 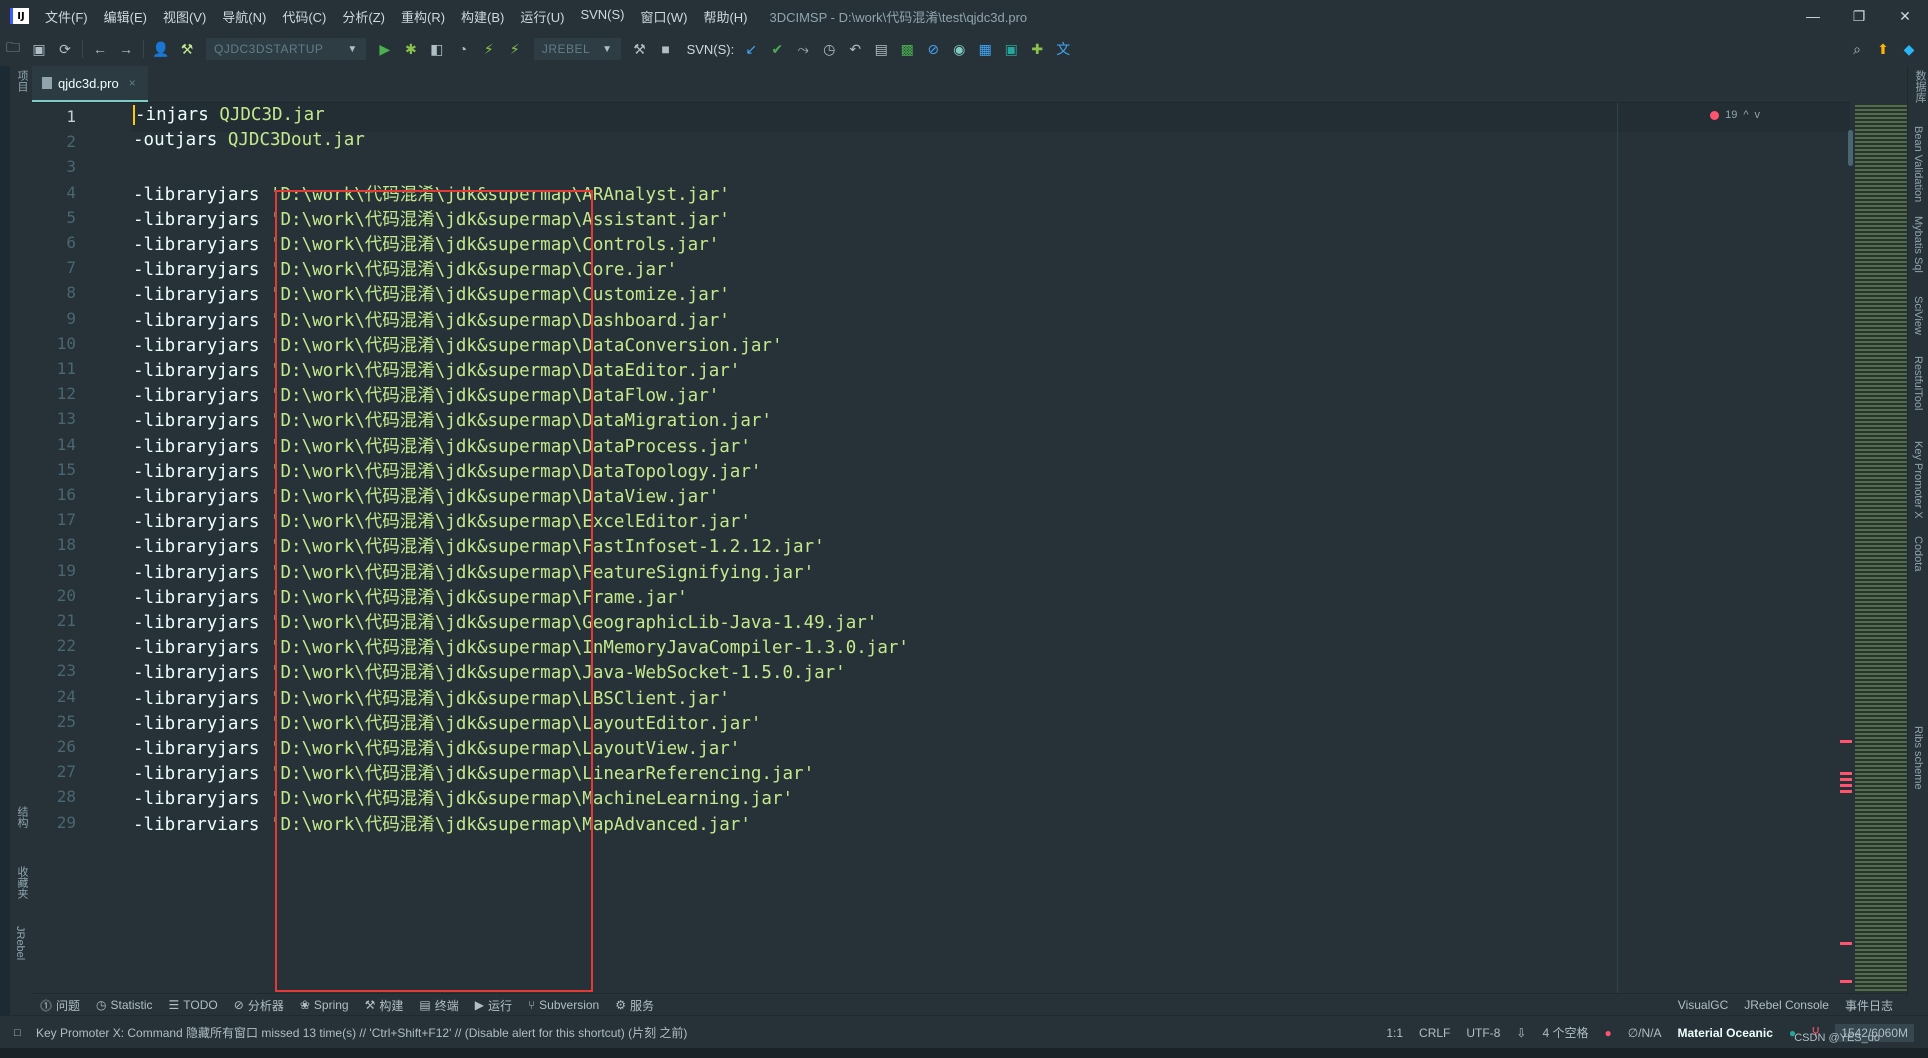 I want to click on back-icon: ←, so click(x=100, y=49).